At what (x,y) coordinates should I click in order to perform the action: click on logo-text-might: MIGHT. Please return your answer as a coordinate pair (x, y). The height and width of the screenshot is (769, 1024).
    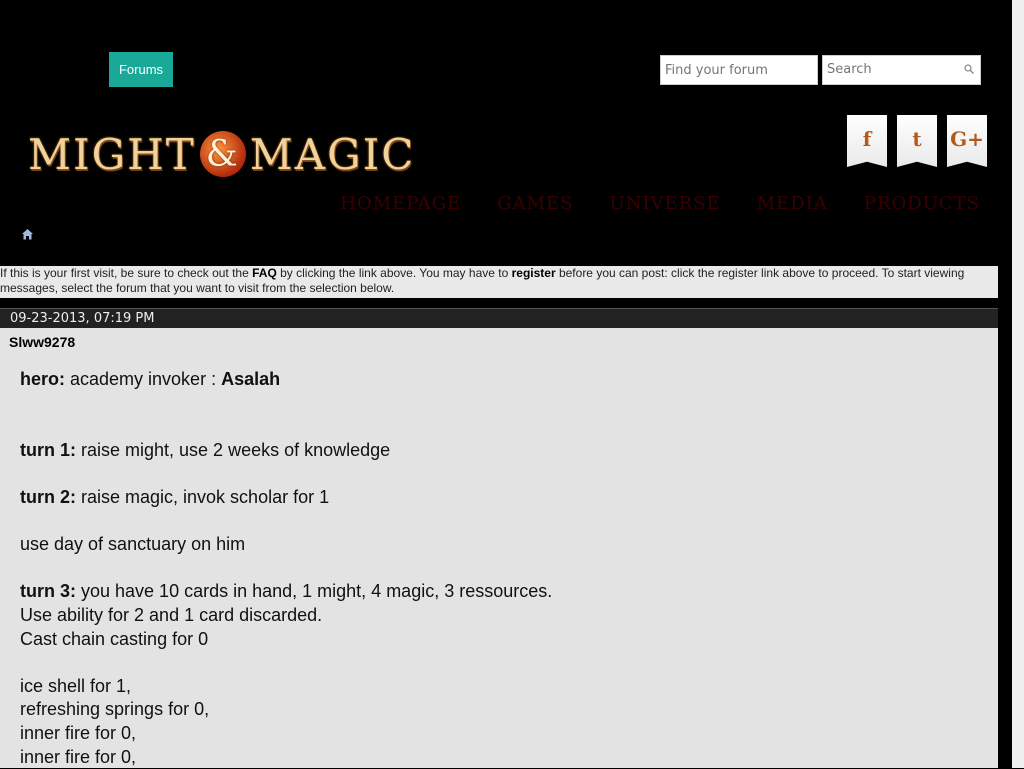
    Looking at the image, I should click on (112, 154).